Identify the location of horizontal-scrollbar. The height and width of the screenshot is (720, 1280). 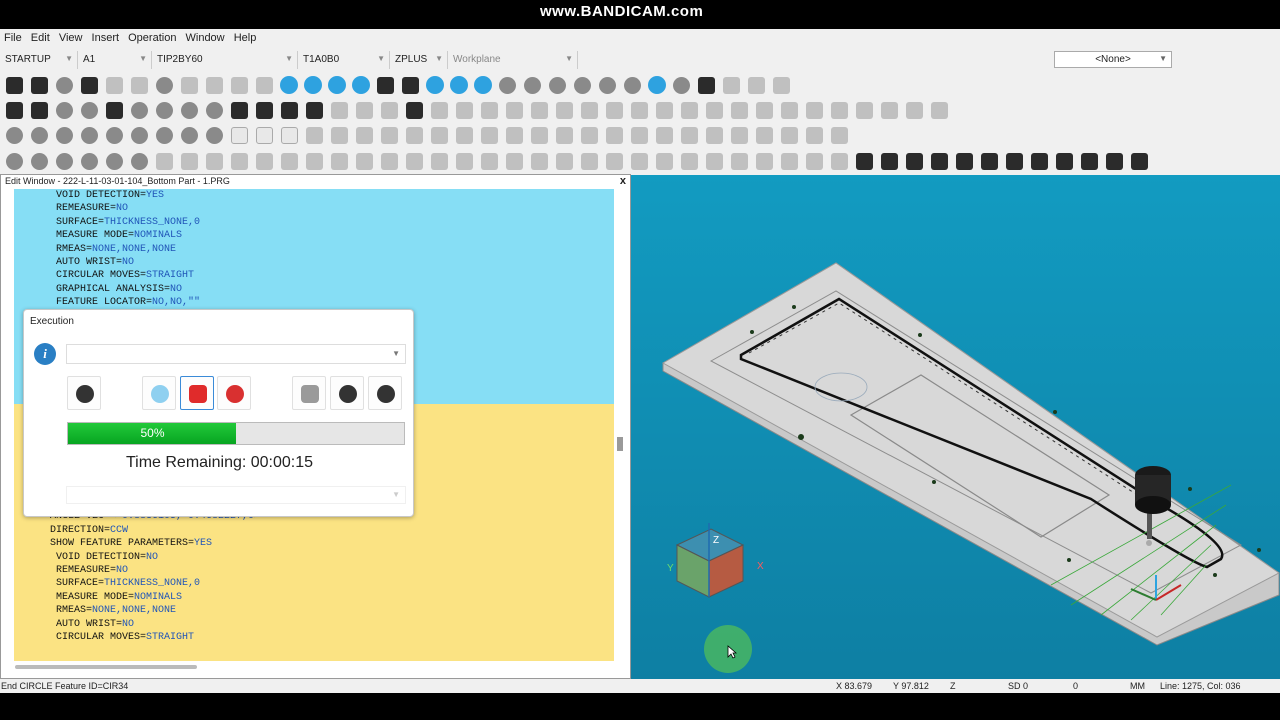
(106, 667).